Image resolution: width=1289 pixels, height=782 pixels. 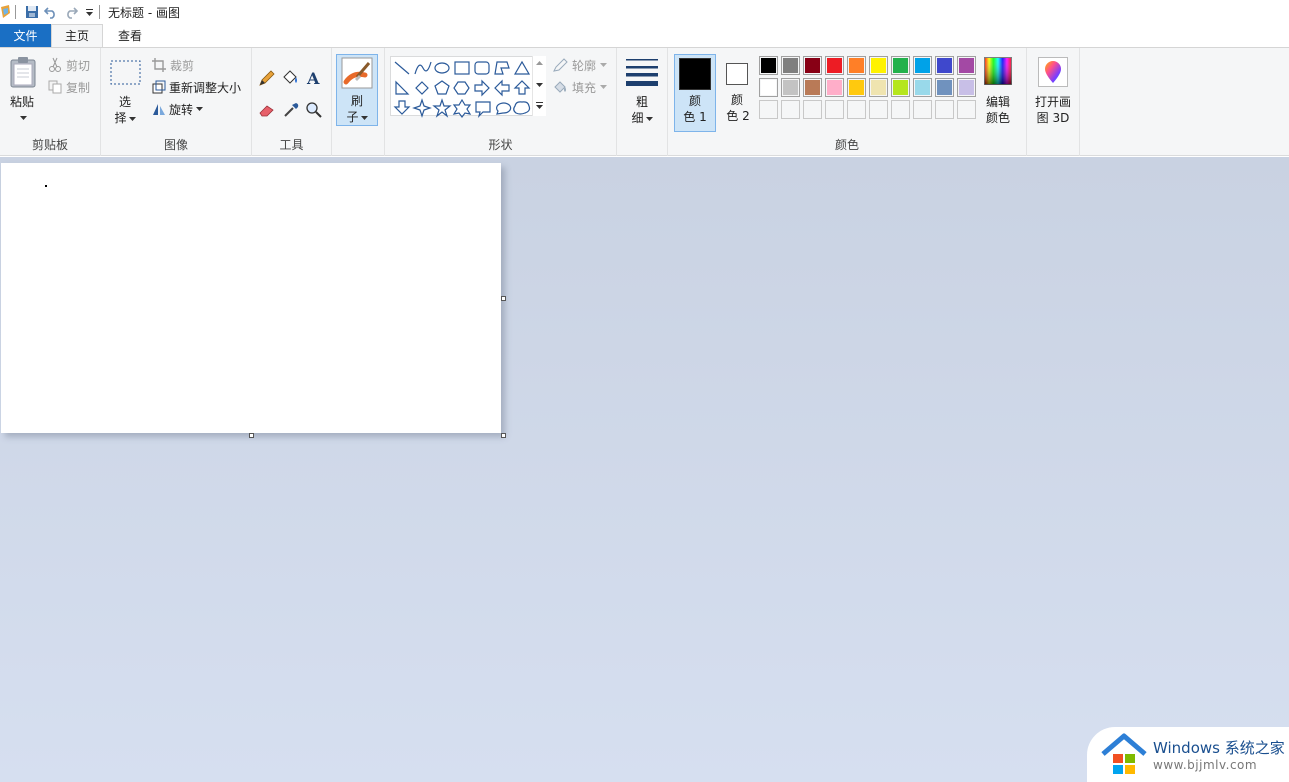 What do you see at coordinates (739, 93) in the screenshot?
I see `color2-button: 颜 色 2` at bounding box center [739, 93].